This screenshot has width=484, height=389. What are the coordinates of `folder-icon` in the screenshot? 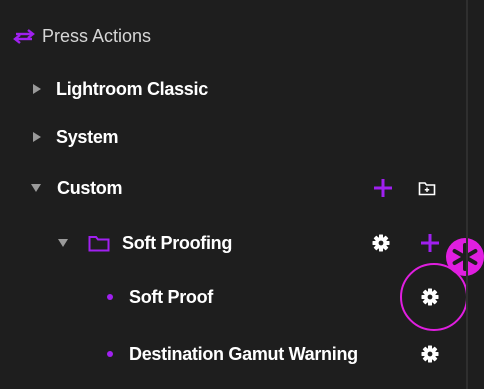 It's located at (99, 243).